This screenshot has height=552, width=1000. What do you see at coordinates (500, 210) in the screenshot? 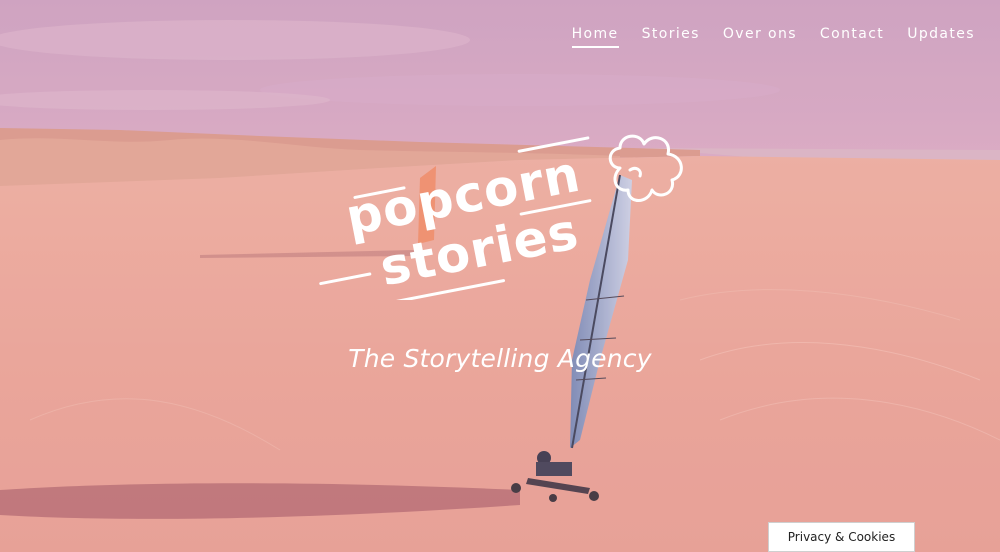
I see `popcorn-stories-logo: popcorn stories` at bounding box center [500, 210].